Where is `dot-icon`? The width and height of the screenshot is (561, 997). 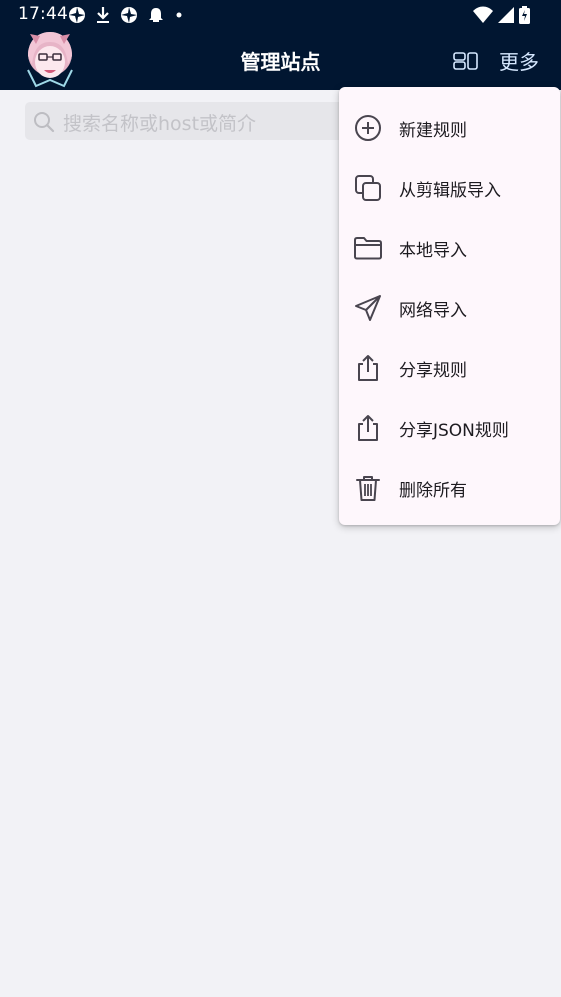
dot-icon is located at coordinates (179, 15).